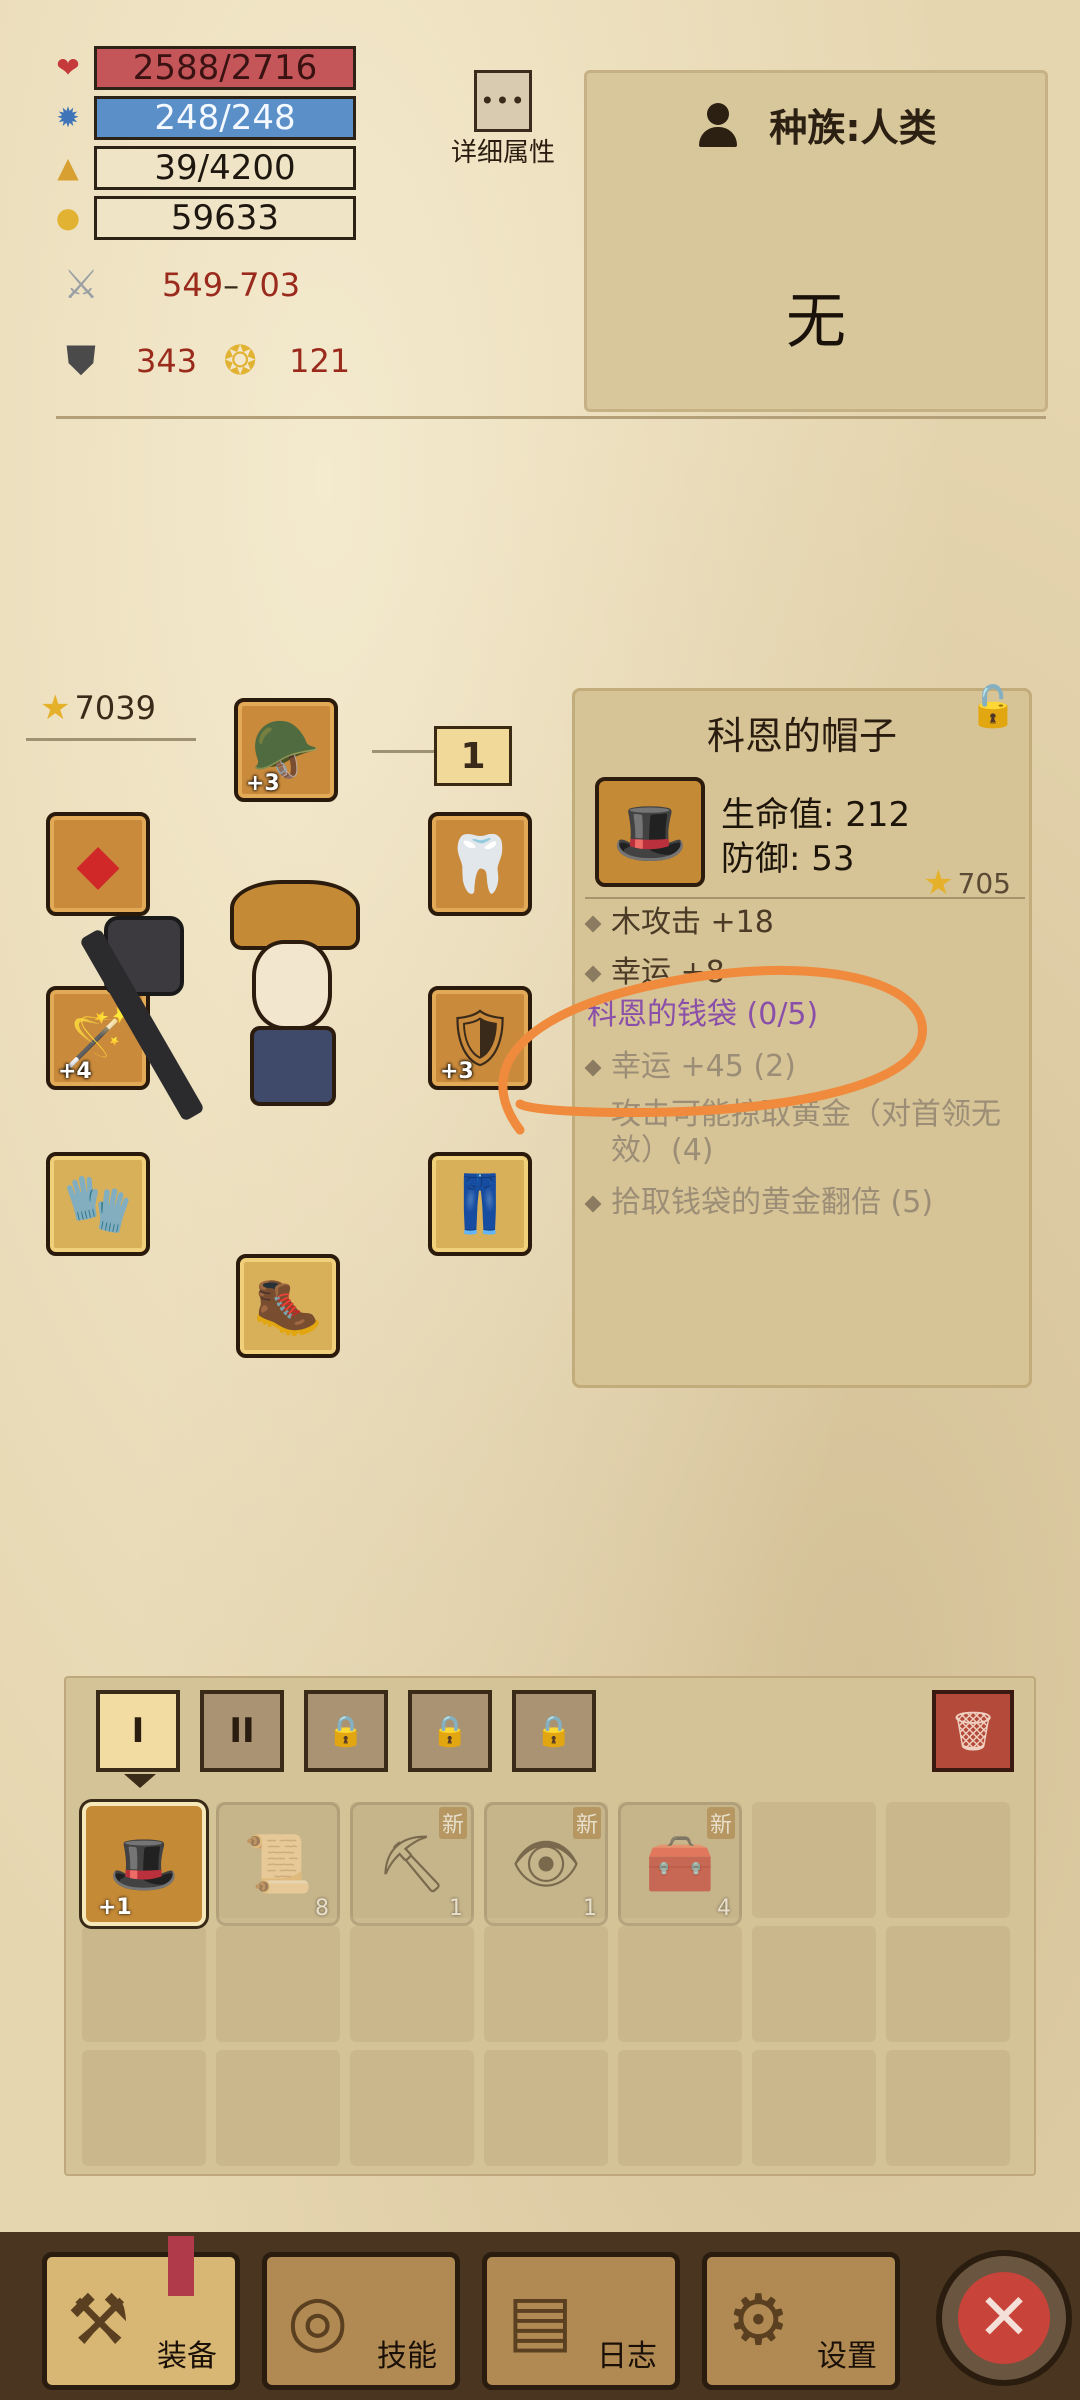 The width and height of the screenshot is (1080, 2400). I want to click on helmet-slot: 🪖 +3, so click(286, 750).